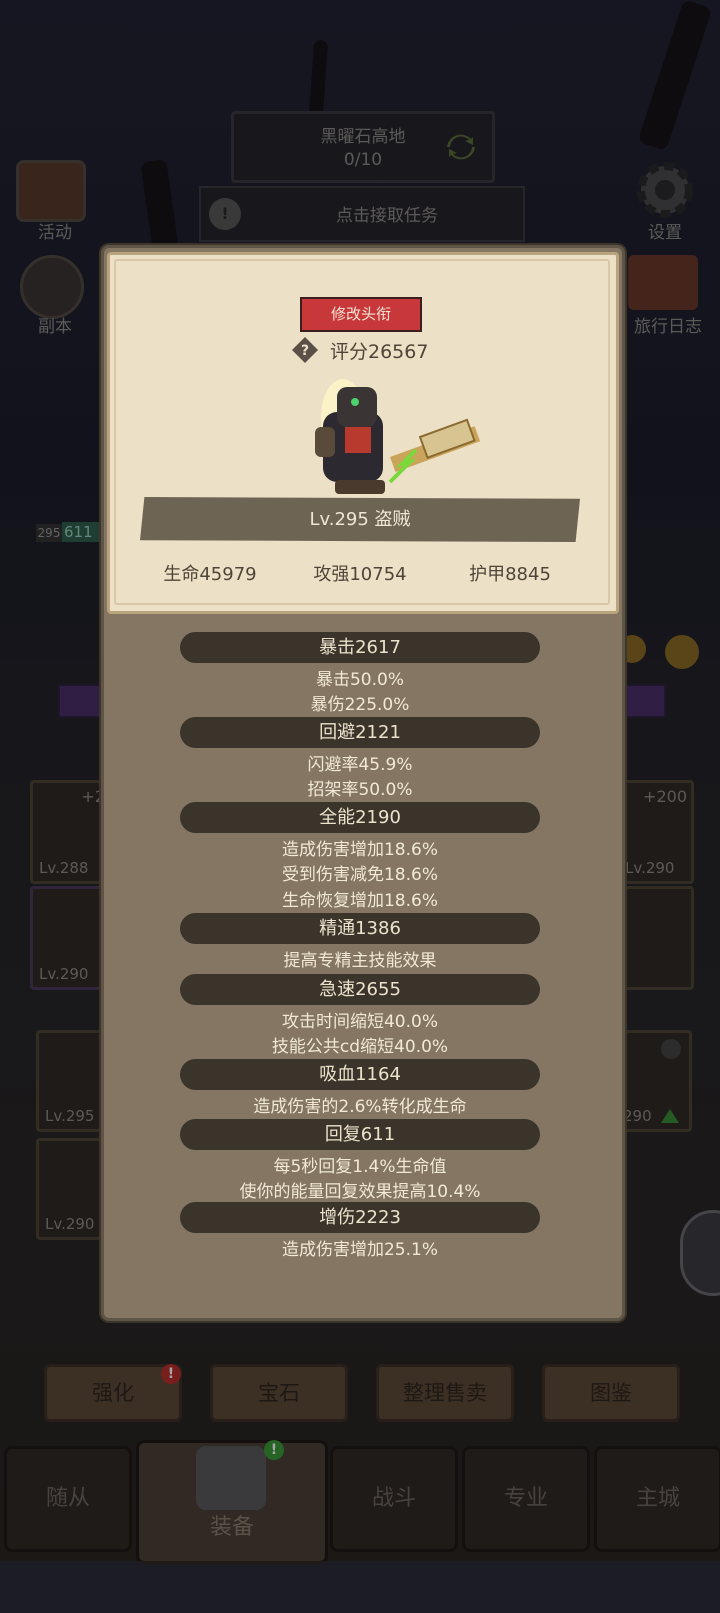 The image size is (720, 1613). What do you see at coordinates (510, 574) in the screenshot?
I see `armor-stat: 护甲8845` at bounding box center [510, 574].